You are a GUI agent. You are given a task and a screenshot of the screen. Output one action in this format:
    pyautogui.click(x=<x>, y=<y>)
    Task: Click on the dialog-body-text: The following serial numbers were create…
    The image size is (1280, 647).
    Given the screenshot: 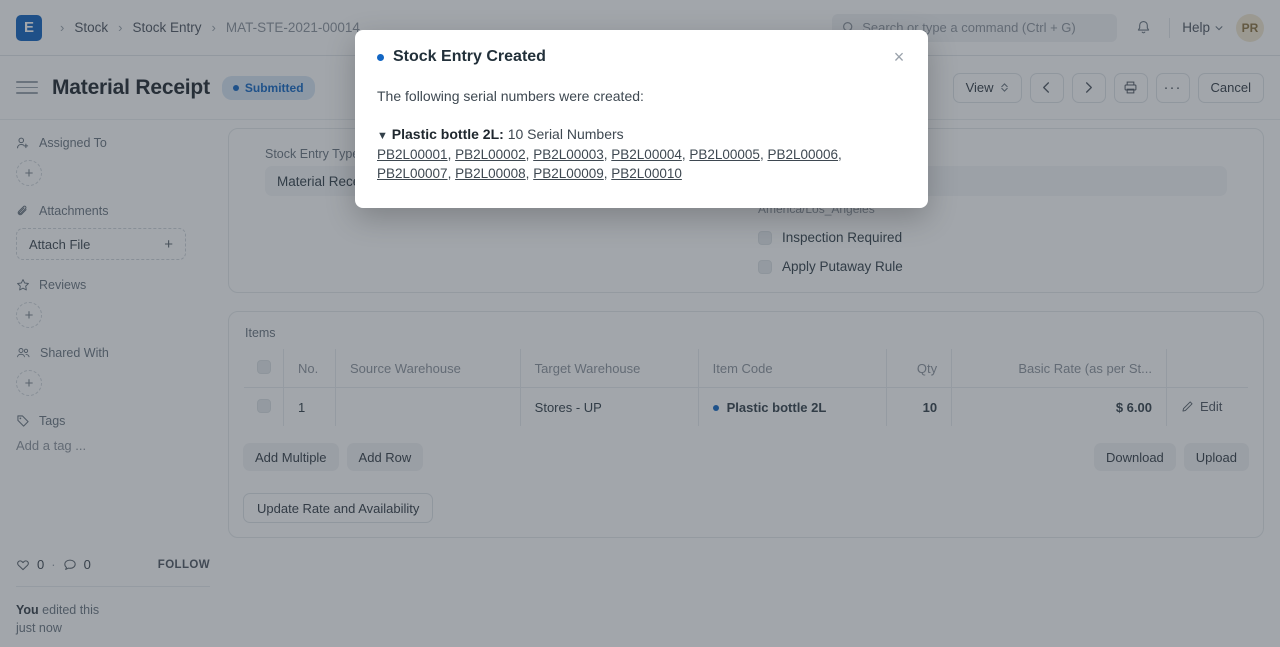 What is the action you would take?
    pyautogui.click(x=510, y=96)
    